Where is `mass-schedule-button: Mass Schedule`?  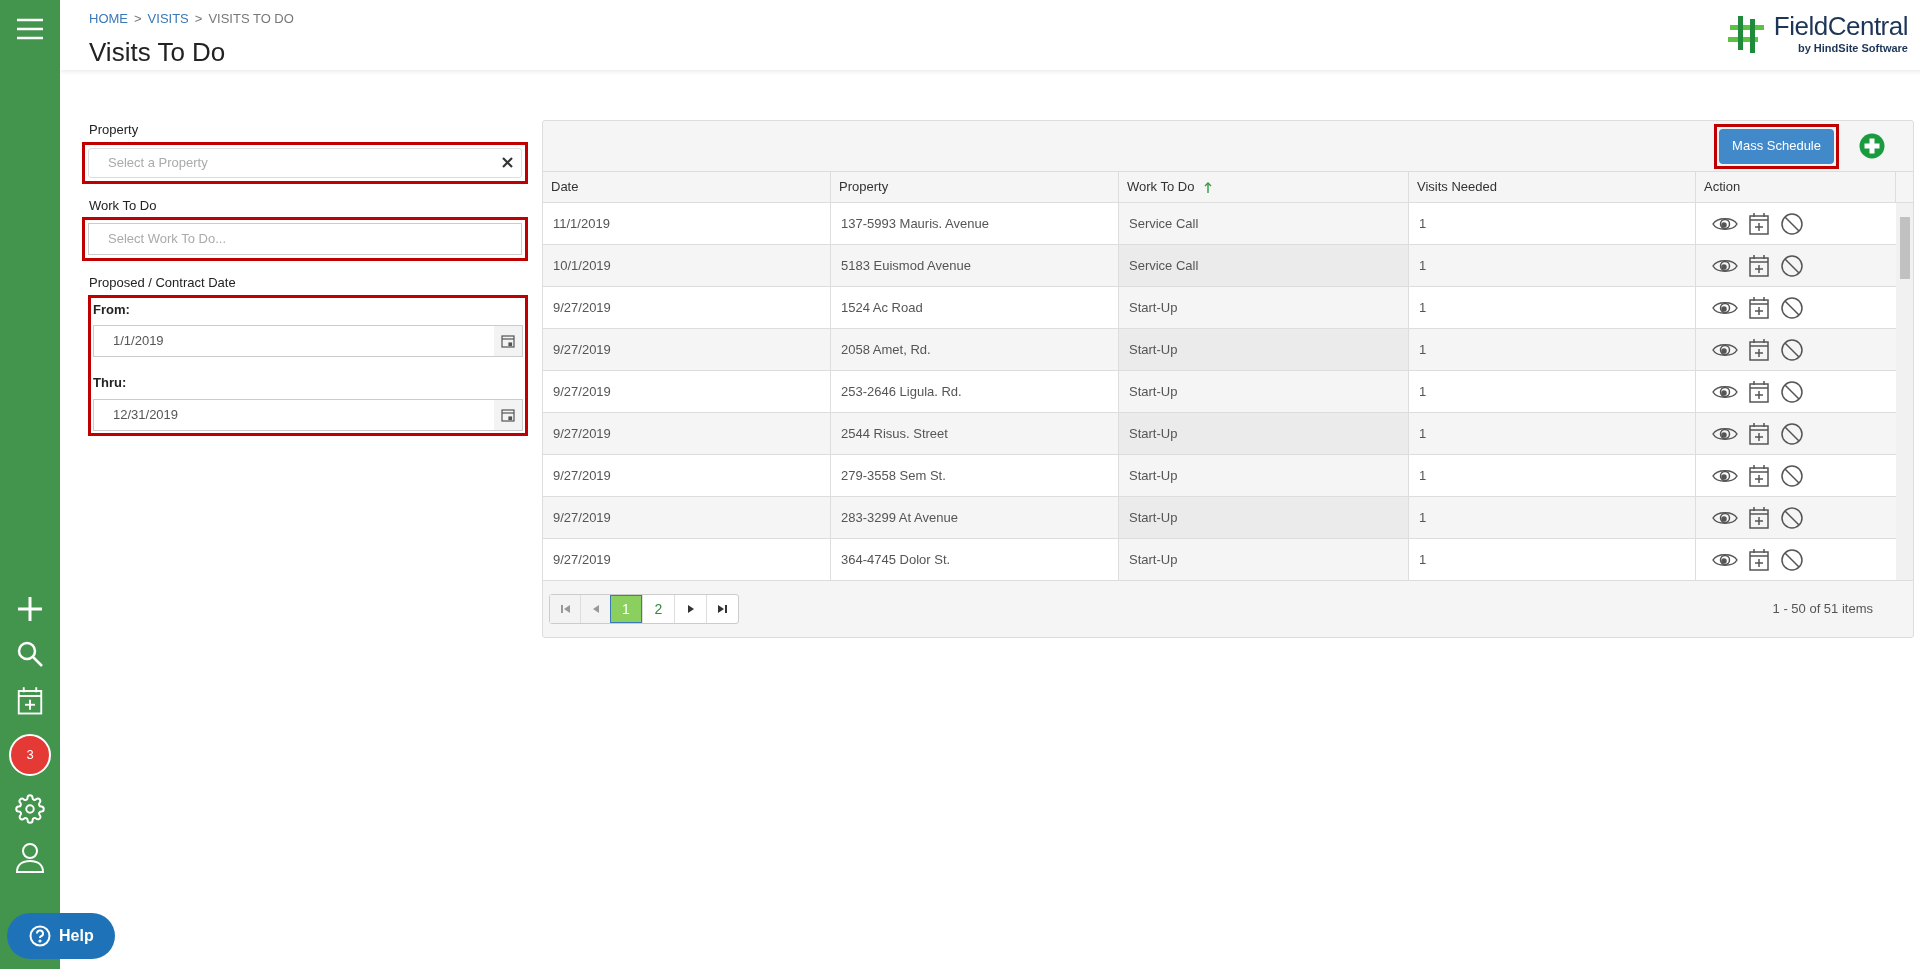 mass-schedule-button: Mass Schedule is located at coordinates (1776, 146).